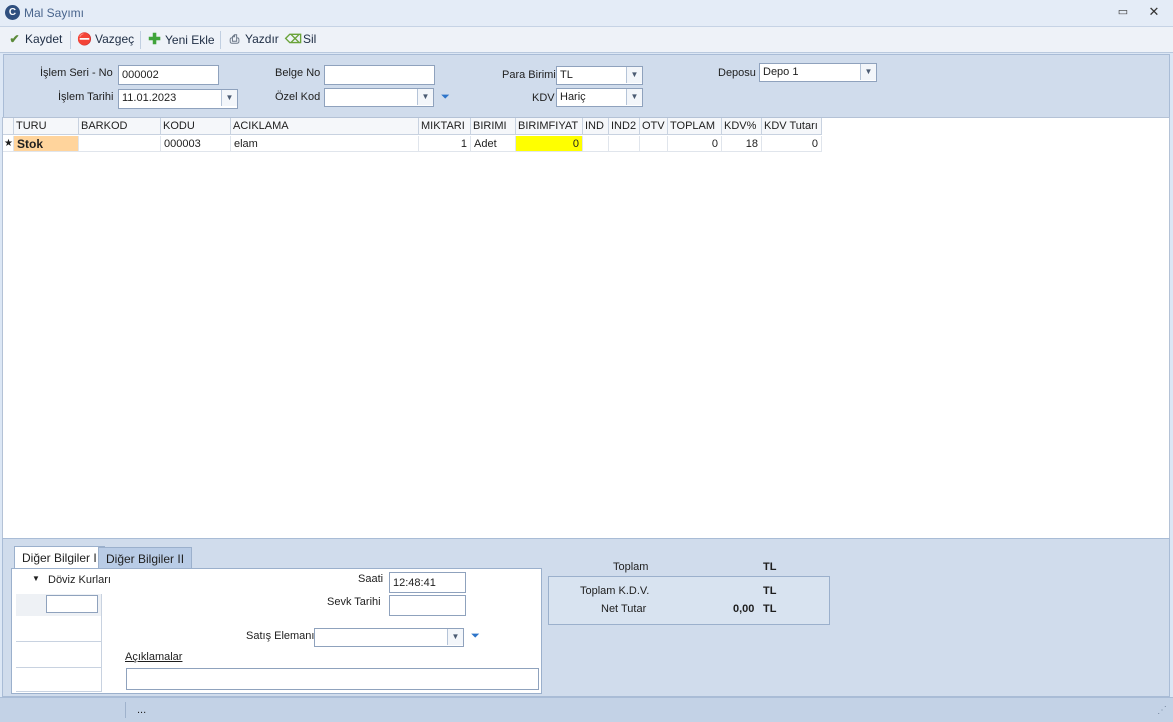  I want to click on plus-icon: ✚, so click(154, 39).